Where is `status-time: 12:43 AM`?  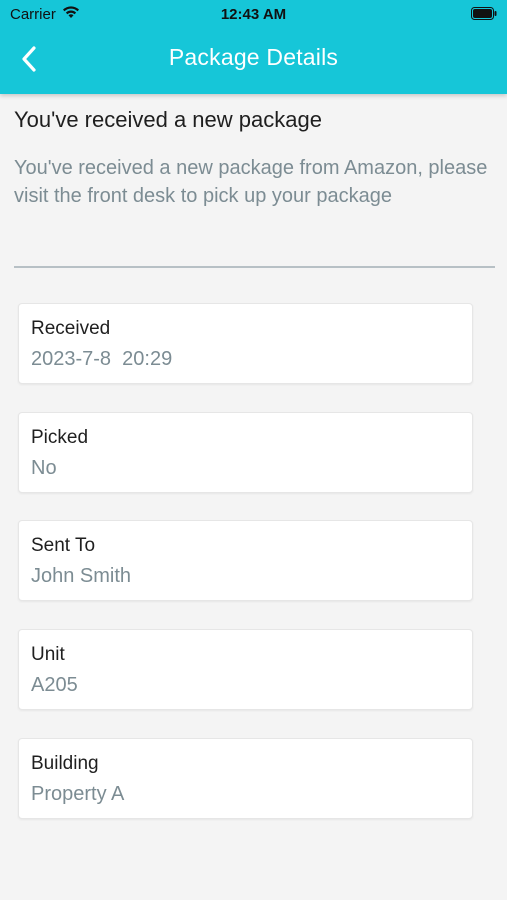 status-time: 12:43 AM is located at coordinates (253, 14).